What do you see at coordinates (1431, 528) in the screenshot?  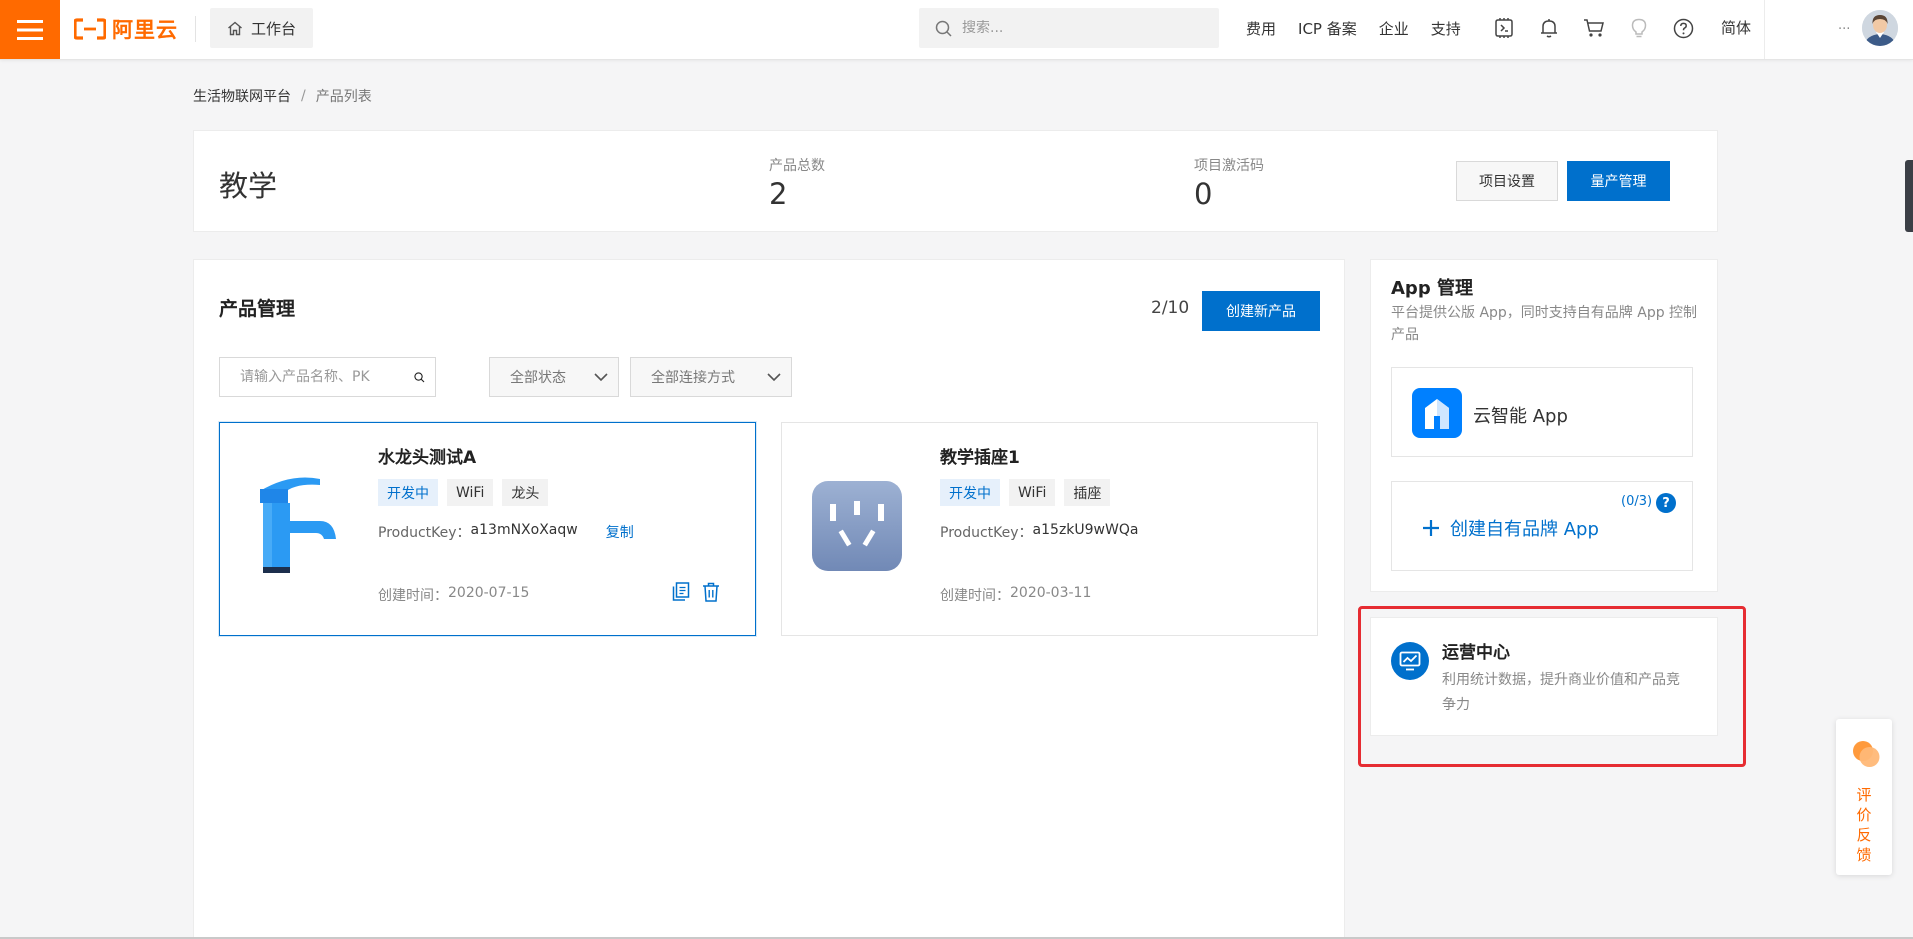 I see `plus-icon` at bounding box center [1431, 528].